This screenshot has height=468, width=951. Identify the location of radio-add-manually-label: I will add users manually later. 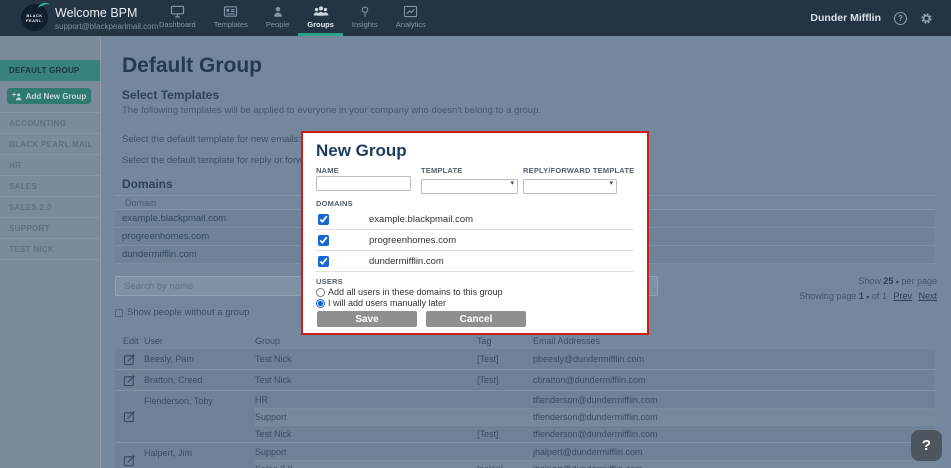
(387, 303).